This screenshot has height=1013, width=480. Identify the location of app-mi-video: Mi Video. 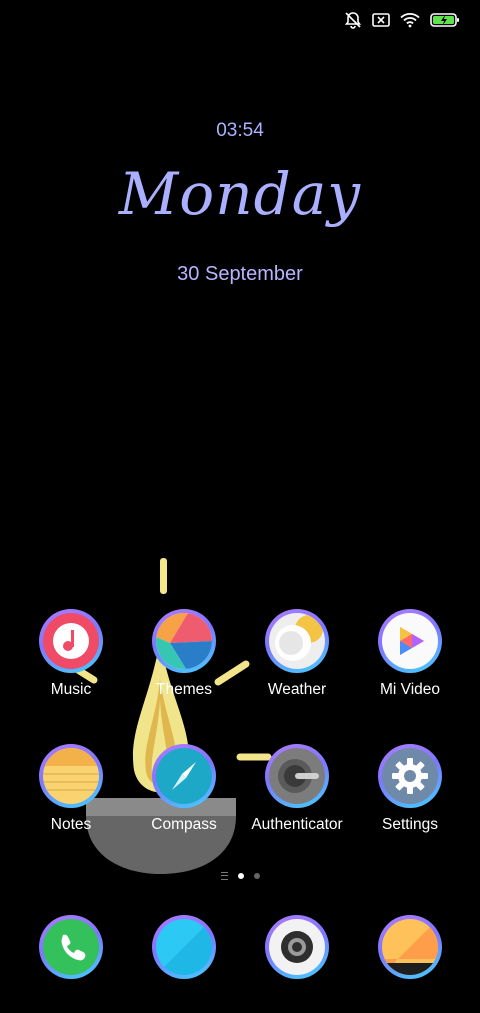
(410, 654).